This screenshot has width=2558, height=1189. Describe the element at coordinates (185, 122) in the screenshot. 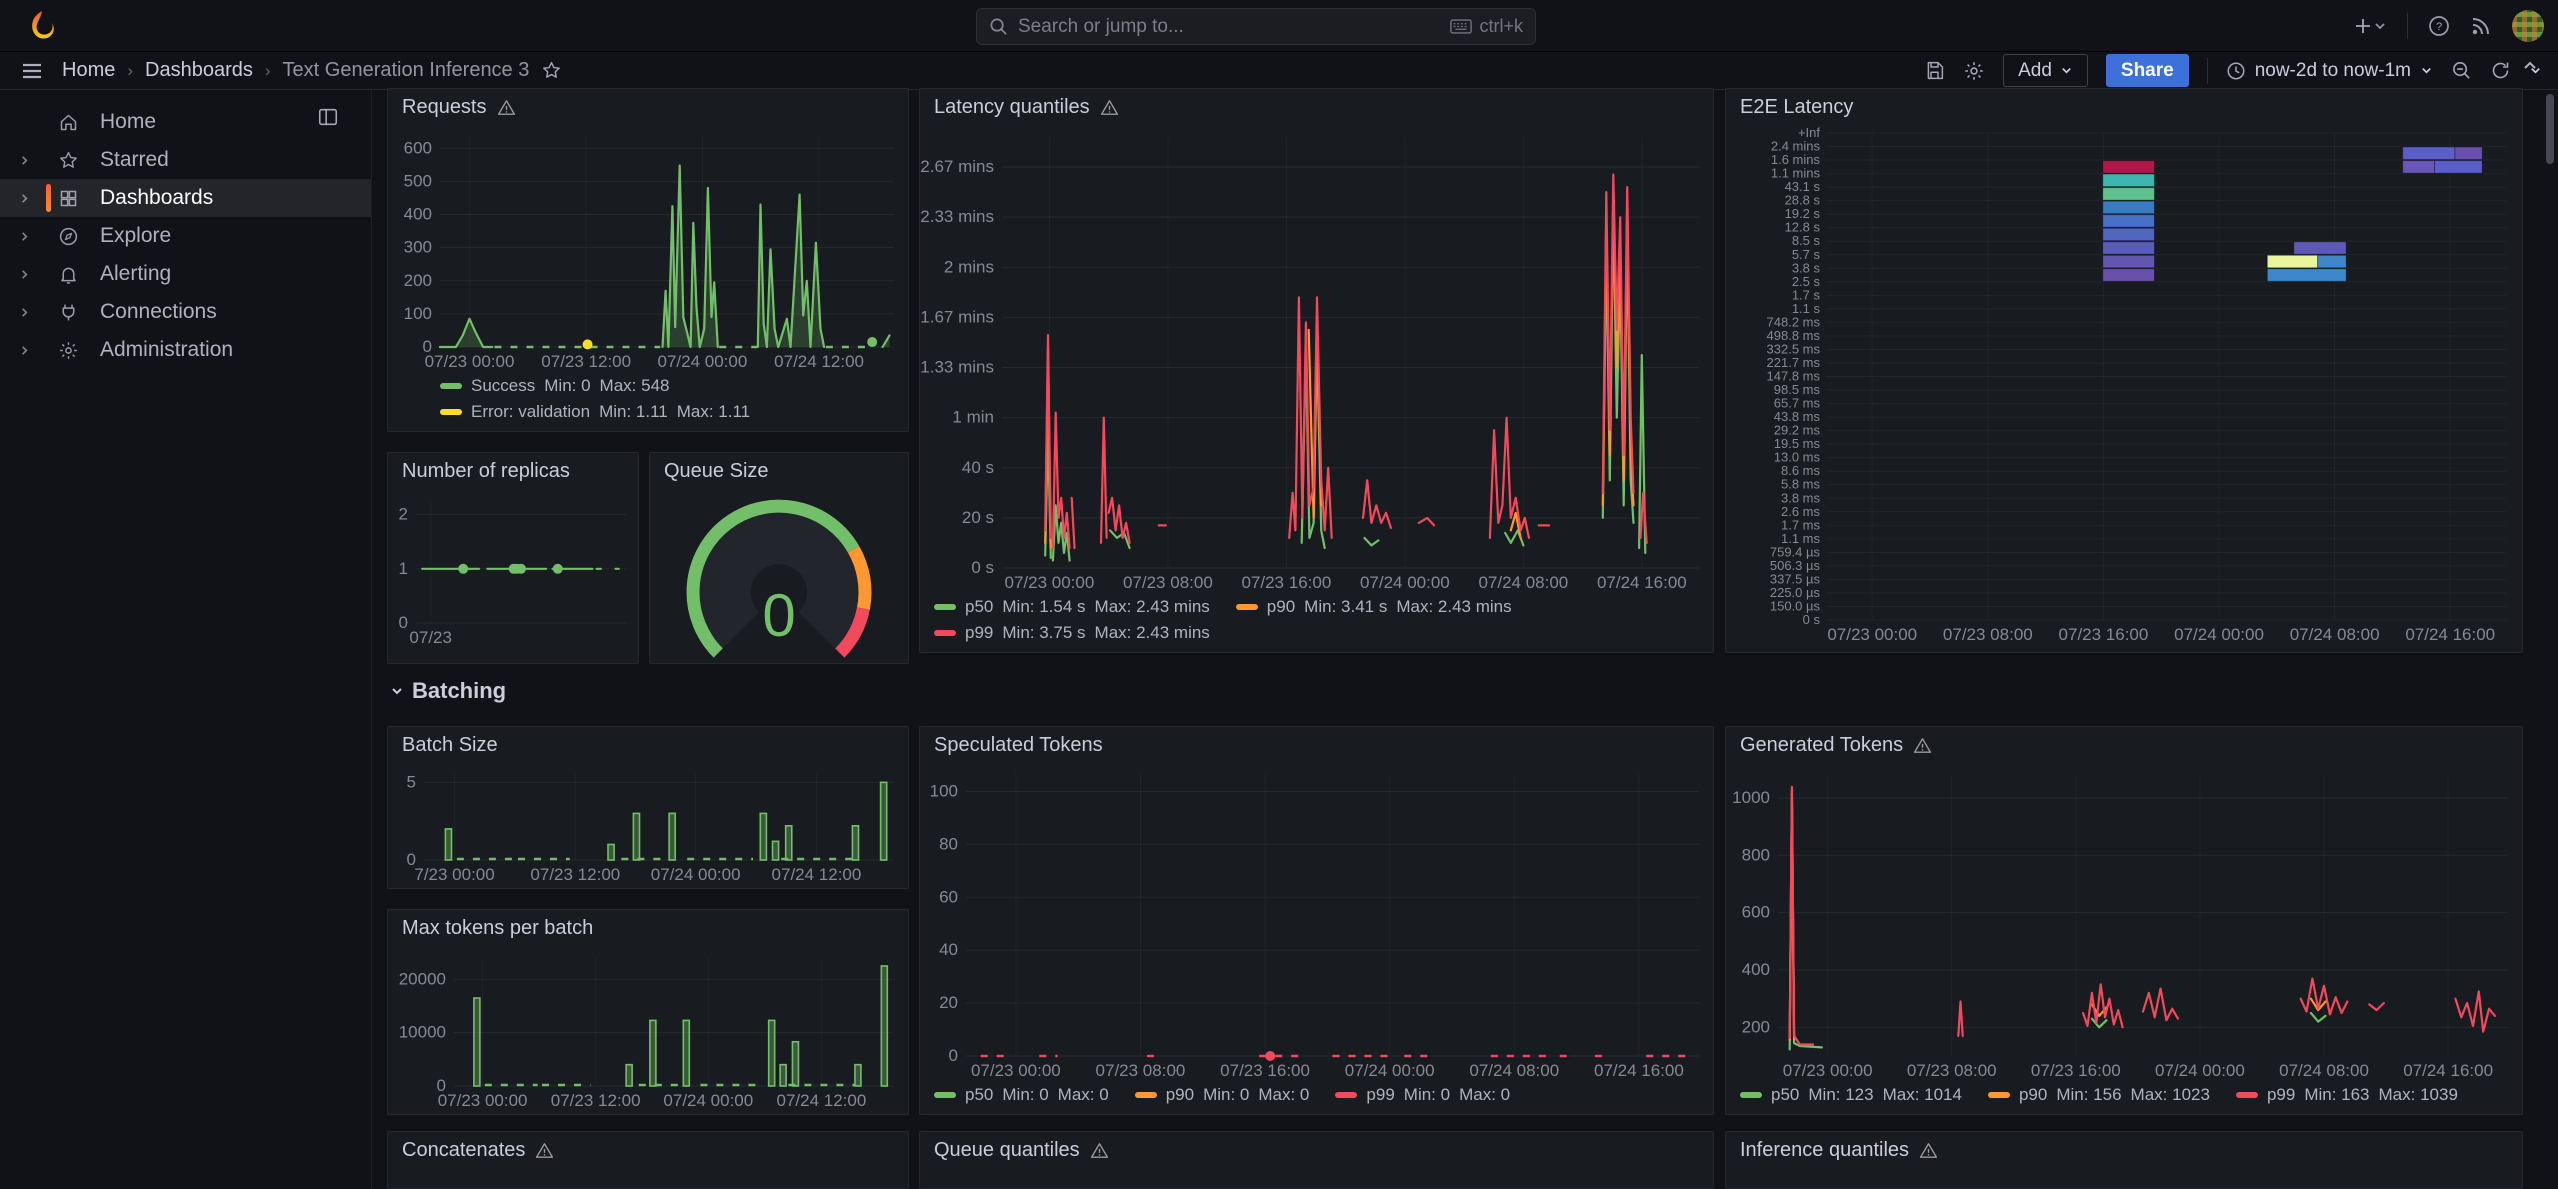

I see `sidebar-item-home: Home` at that location.